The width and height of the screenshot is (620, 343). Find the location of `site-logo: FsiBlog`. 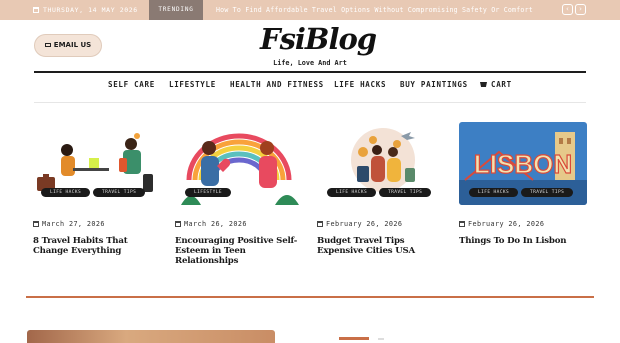

site-logo: FsiBlog is located at coordinates (318, 39).